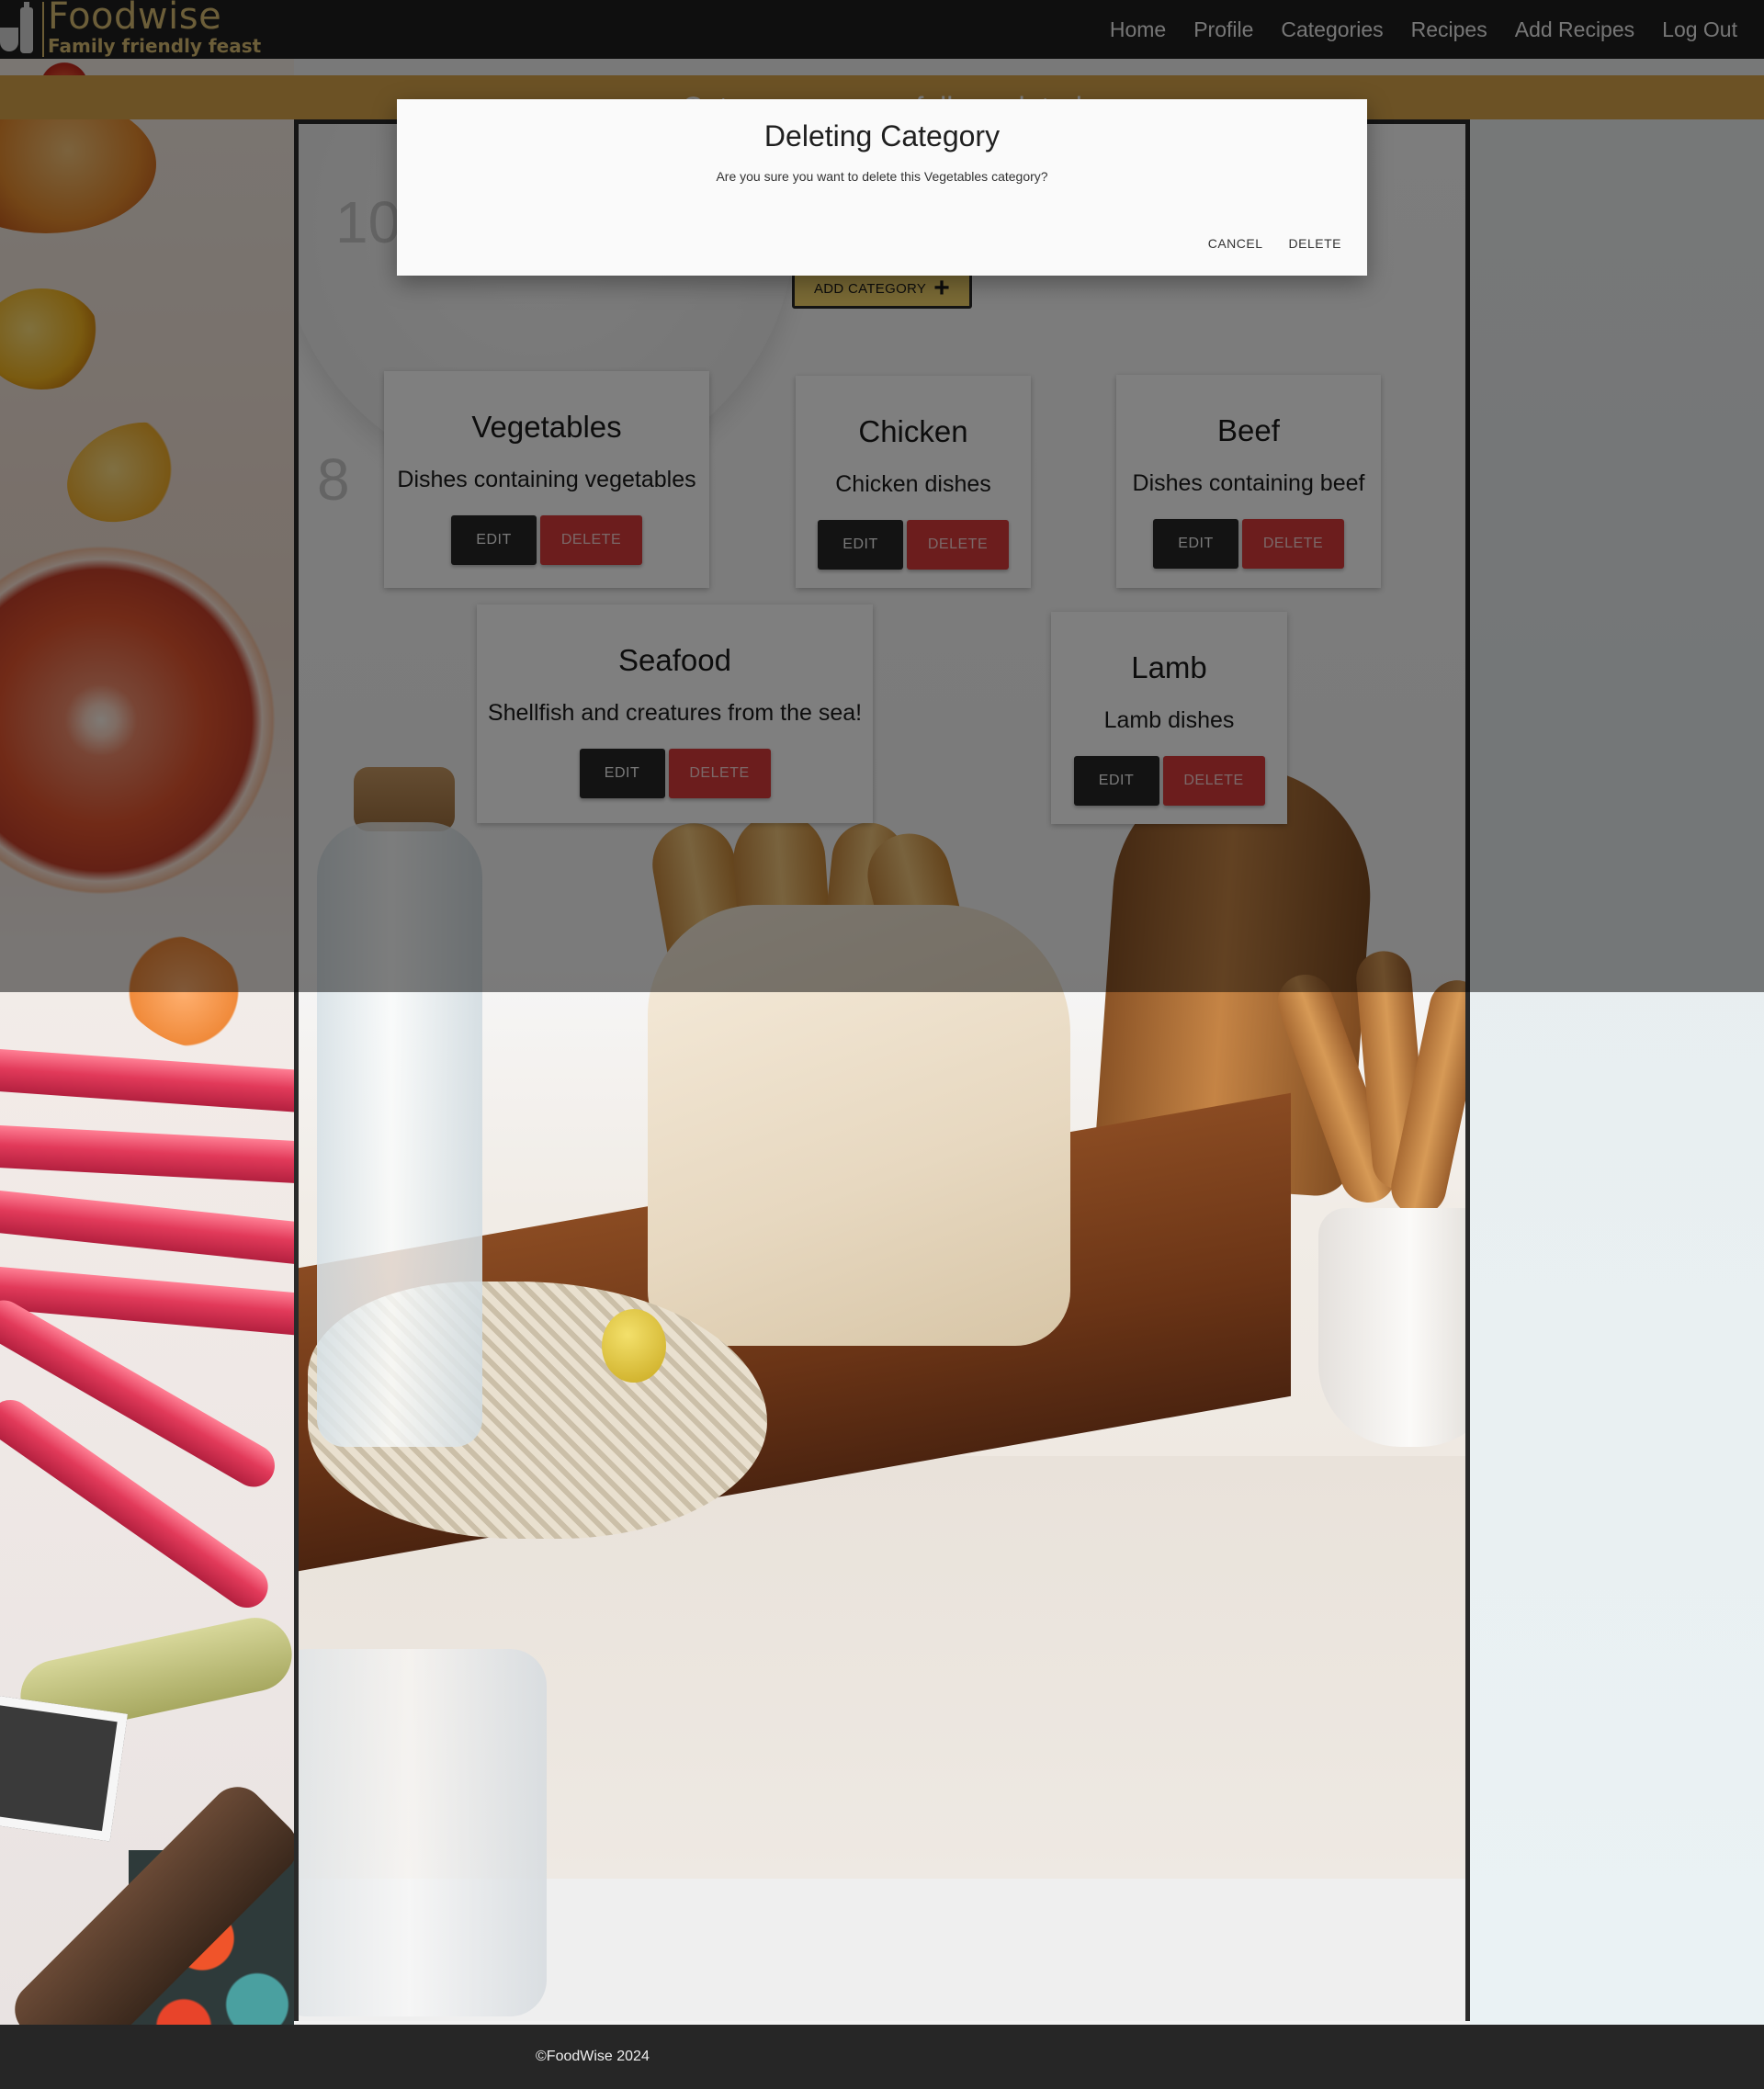 The image size is (1764, 2089). I want to click on modal-cancel-button: CANCEL, so click(1235, 243).